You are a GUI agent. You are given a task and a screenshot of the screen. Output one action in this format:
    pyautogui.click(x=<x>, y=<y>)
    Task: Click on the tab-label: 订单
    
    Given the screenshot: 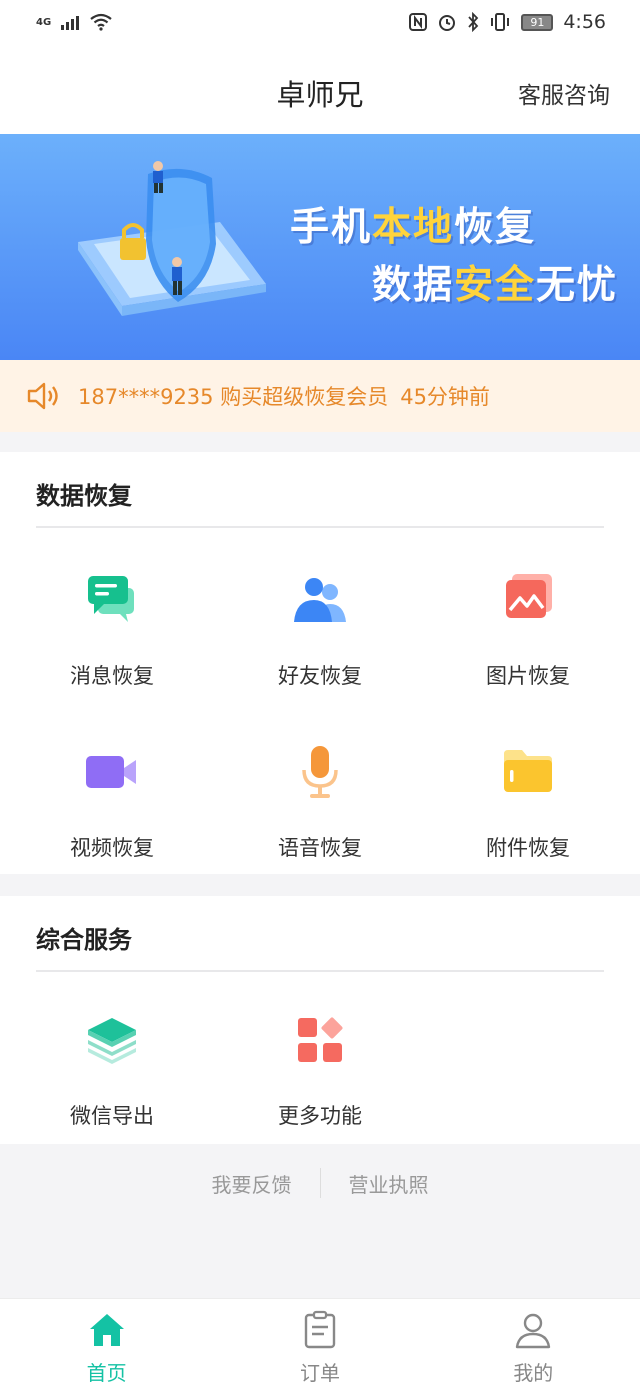 What is the action you would take?
    pyautogui.click(x=319, y=1373)
    